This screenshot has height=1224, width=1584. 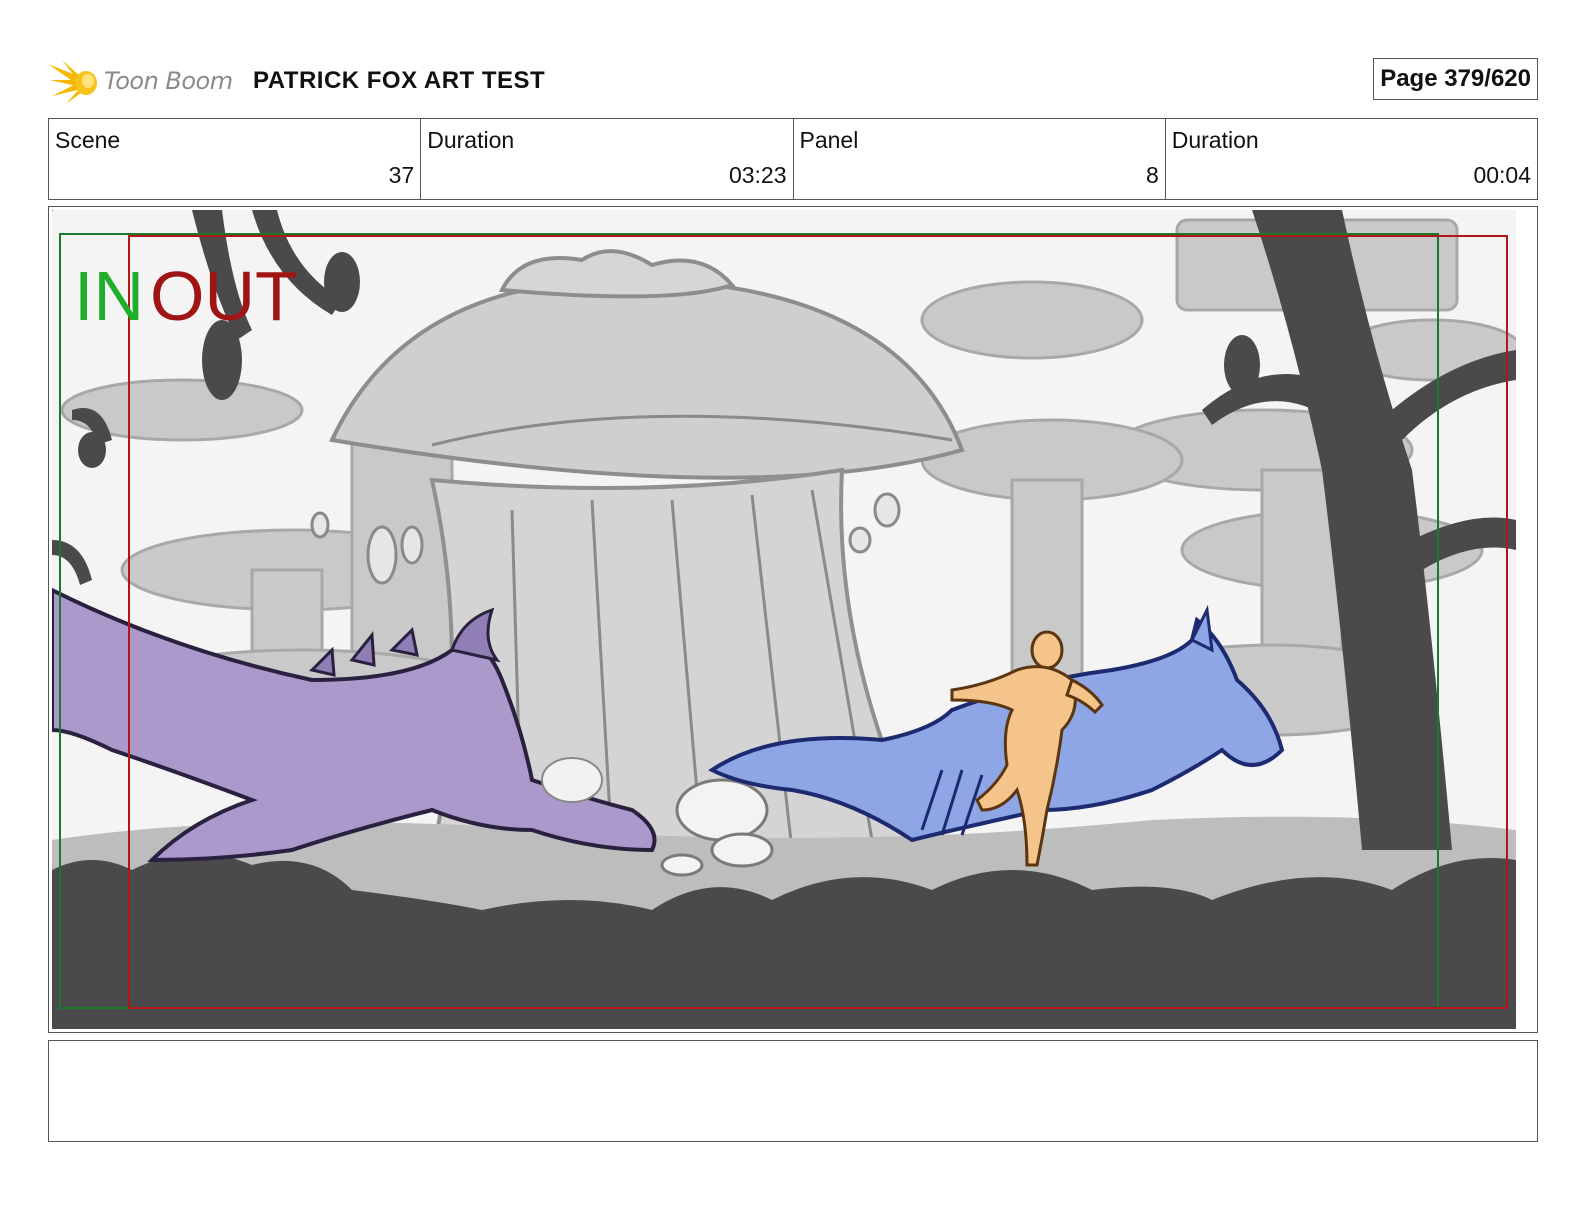 What do you see at coordinates (72, 82) in the screenshot?
I see `sunburst-logo-icon` at bounding box center [72, 82].